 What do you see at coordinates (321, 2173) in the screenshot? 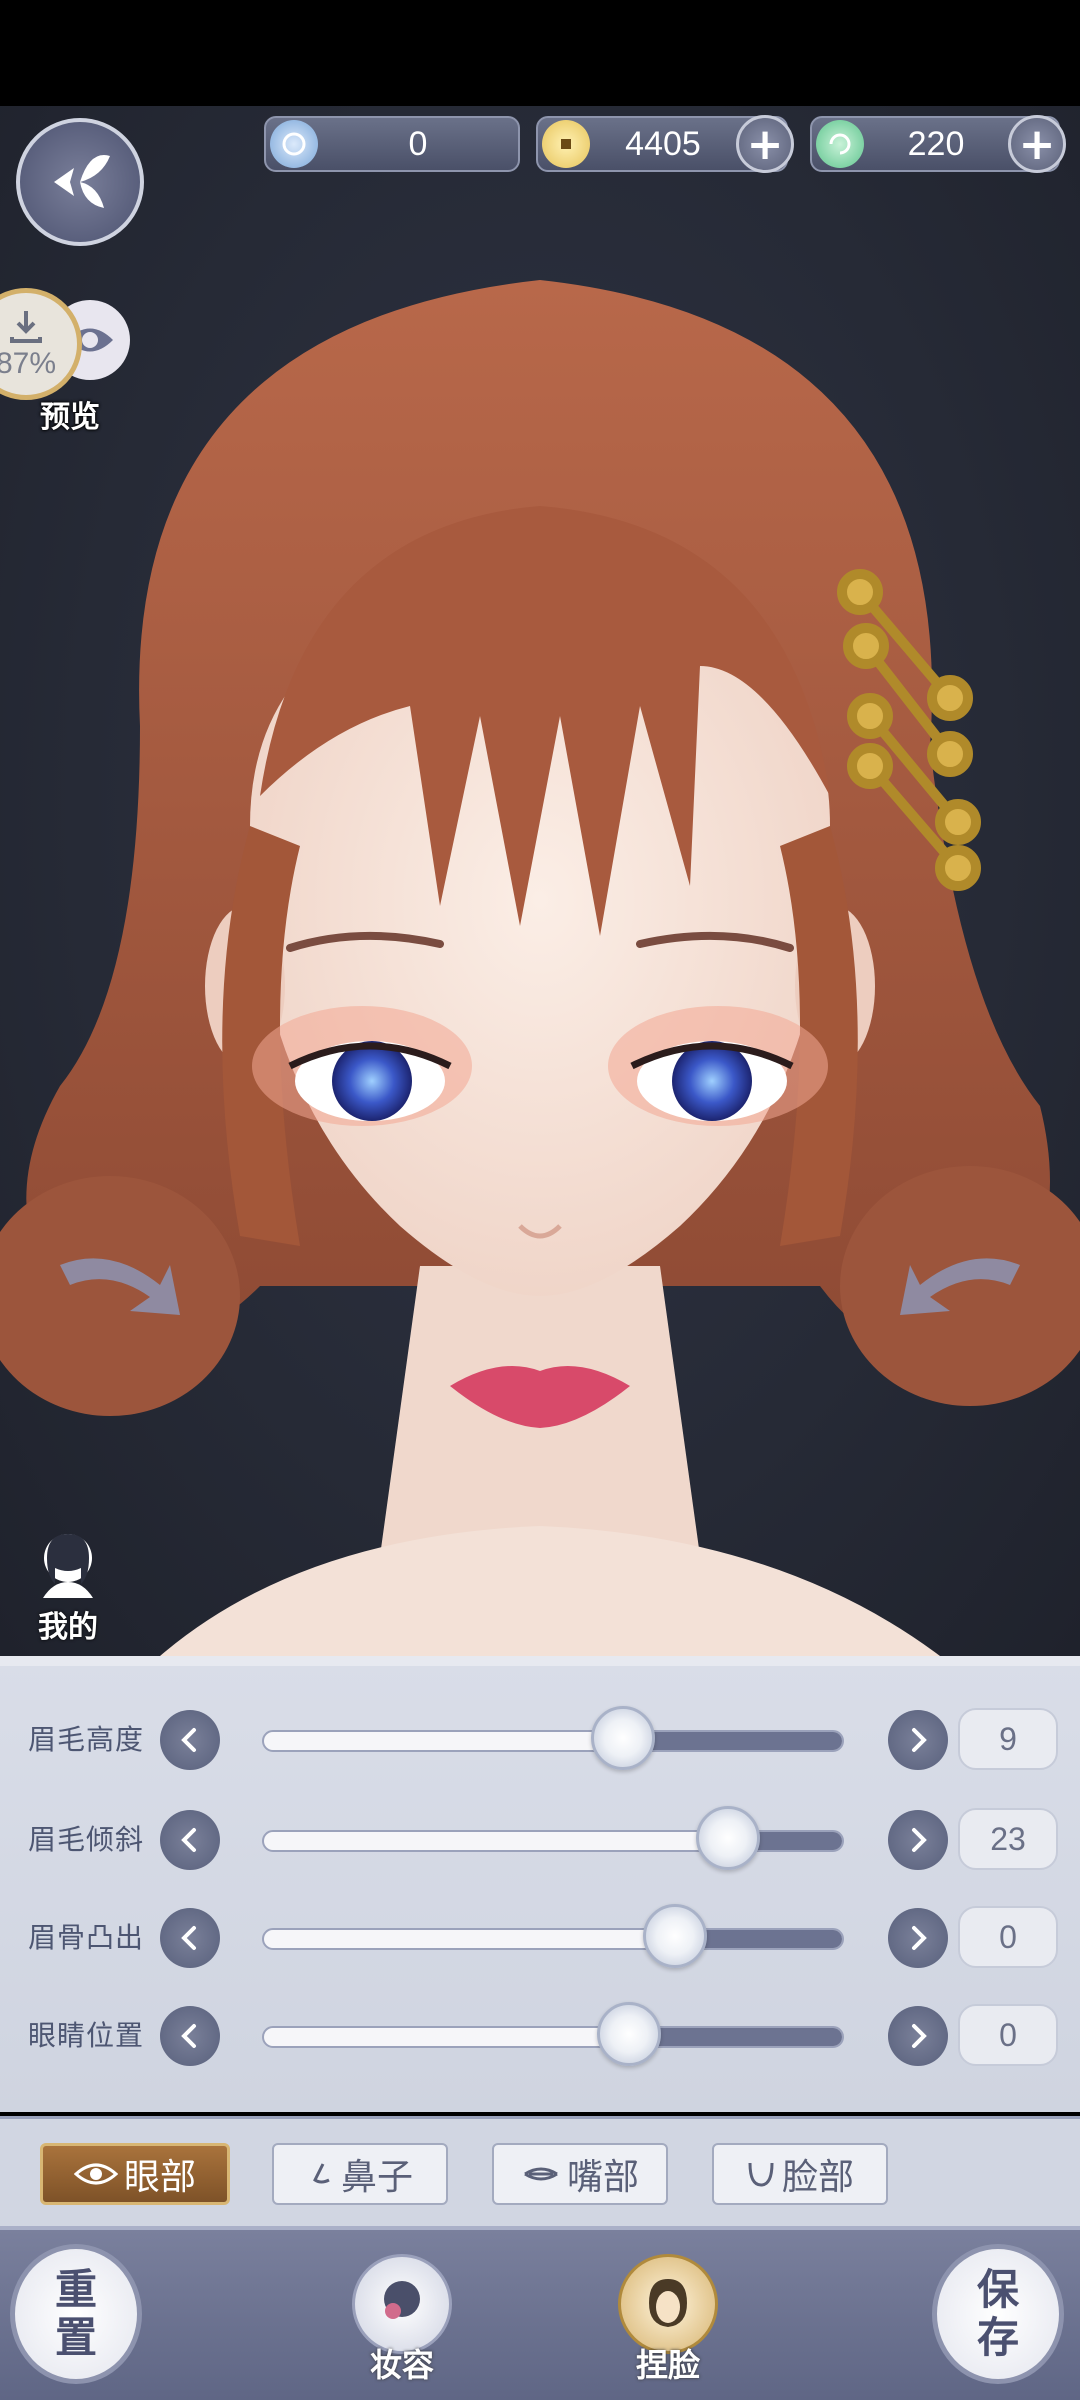
I see `nose-icon` at bounding box center [321, 2173].